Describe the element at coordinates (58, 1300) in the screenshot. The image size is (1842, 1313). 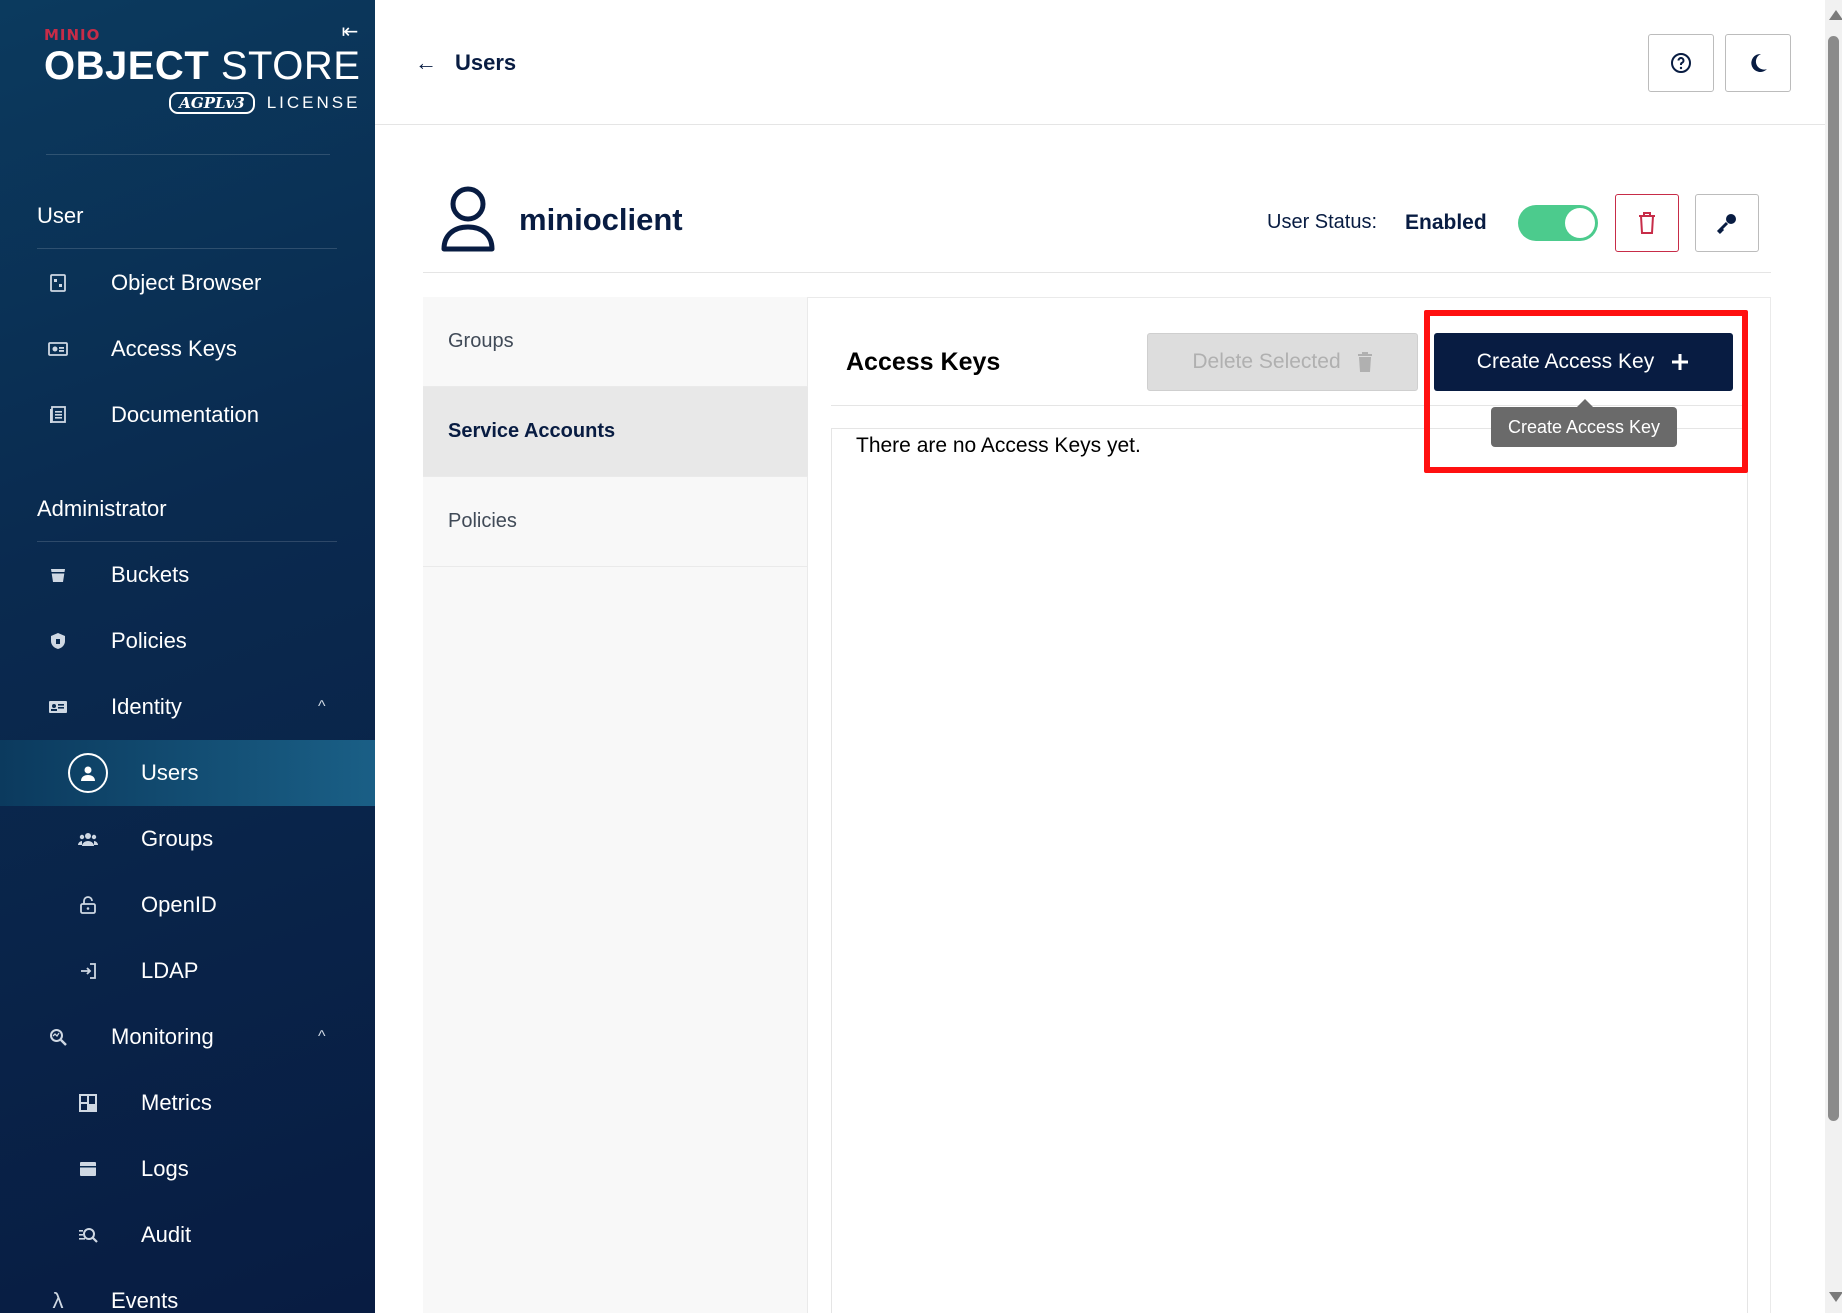
I see `lambda-icon: λ` at that location.